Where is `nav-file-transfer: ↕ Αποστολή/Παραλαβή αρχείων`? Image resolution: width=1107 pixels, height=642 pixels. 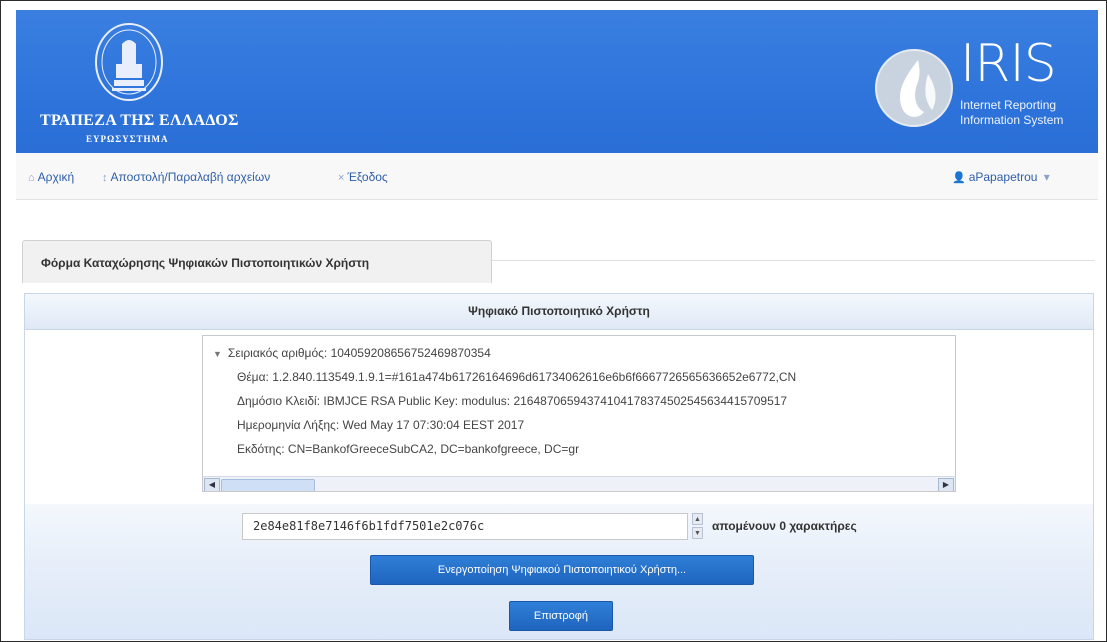 nav-file-transfer: ↕ Αποστολή/Παραλαβή αρχείων is located at coordinates (186, 177).